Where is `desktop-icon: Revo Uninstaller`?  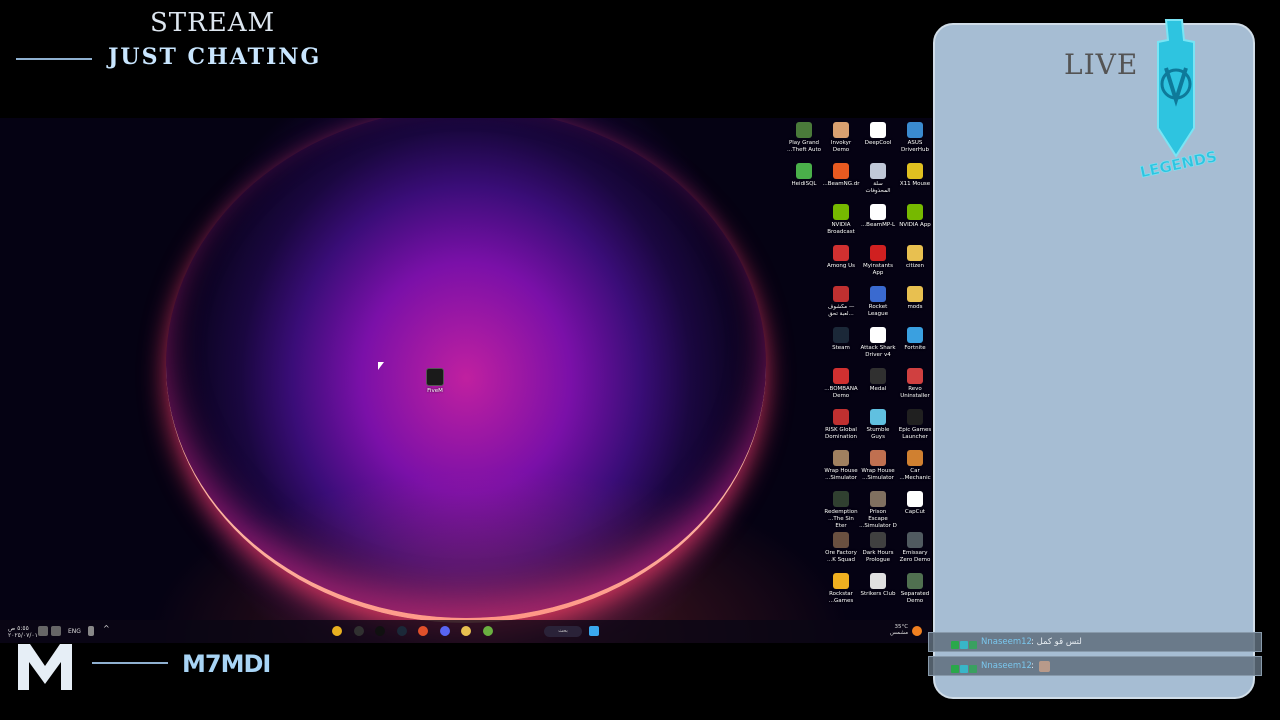
desktop-icon: Revo Uninstaller is located at coordinates (914, 384).